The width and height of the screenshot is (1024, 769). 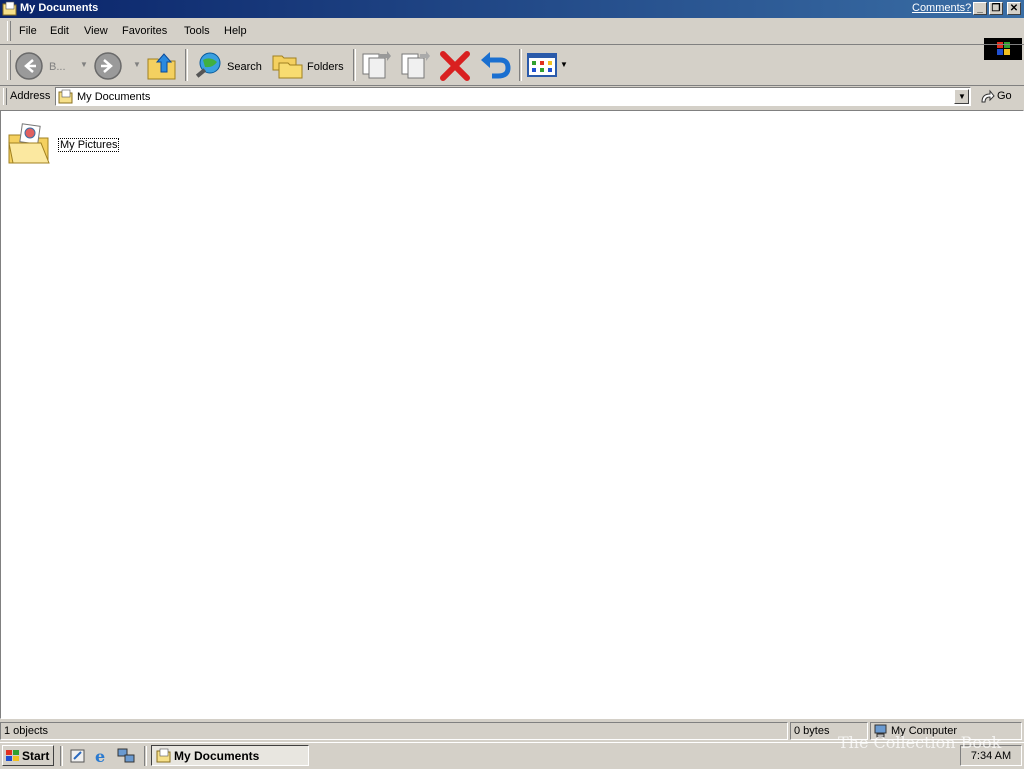 What do you see at coordinates (30, 96) in the screenshot?
I see `address-label: Address` at bounding box center [30, 96].